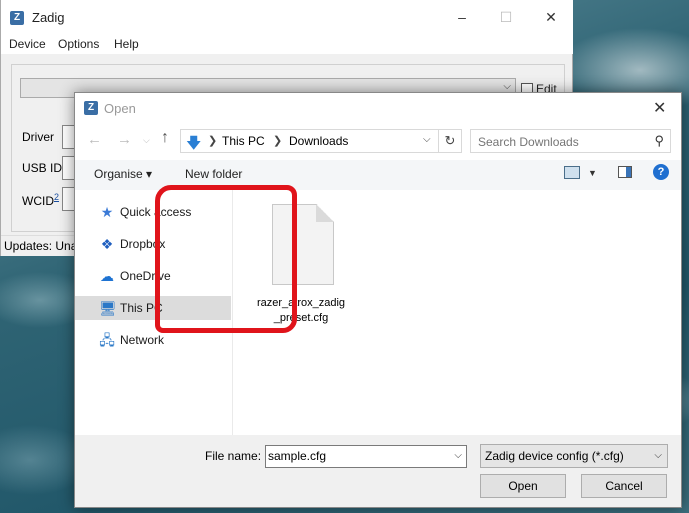  Describe the element at coordinates (301, 303) in the screenshot. I see `file-name-line1: razer_atrox_zadig` at that location.